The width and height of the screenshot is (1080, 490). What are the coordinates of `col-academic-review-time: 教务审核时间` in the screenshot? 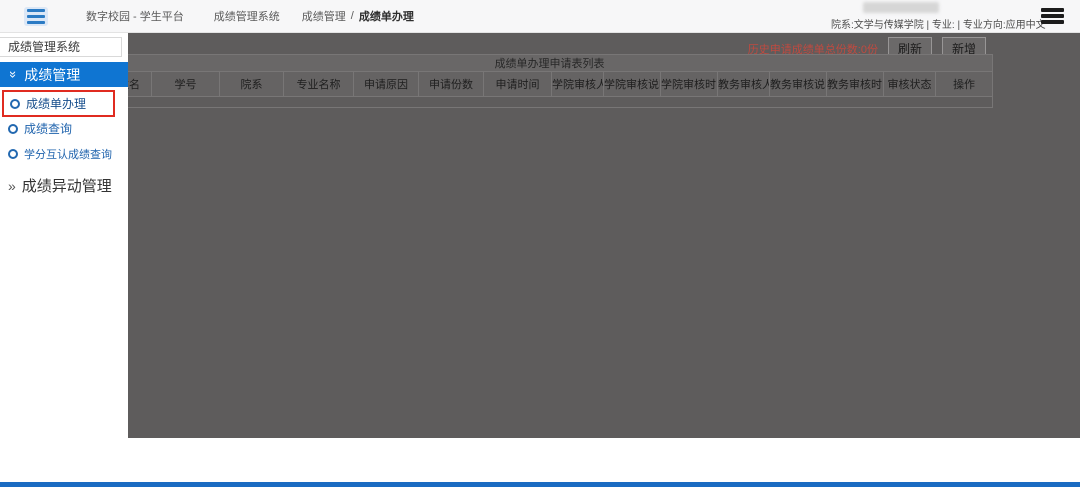 It's located at (855, 84).